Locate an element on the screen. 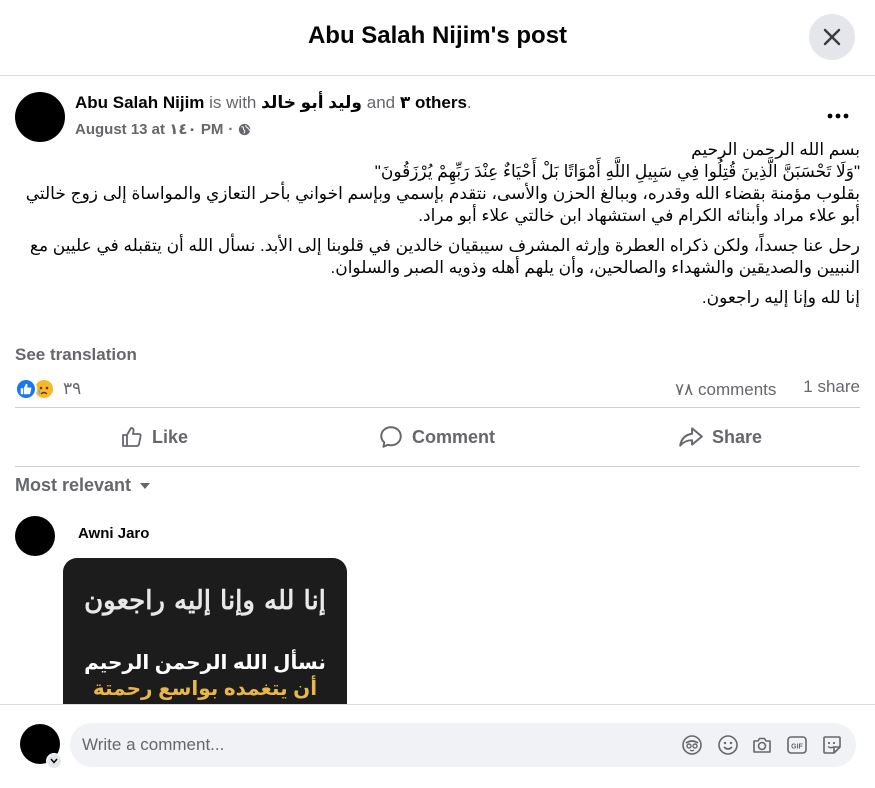 This screenshot has height=788, width=875. comment-image-line1: نسأل الله الرحمن الرحيم is located at coordinates (205, 663).